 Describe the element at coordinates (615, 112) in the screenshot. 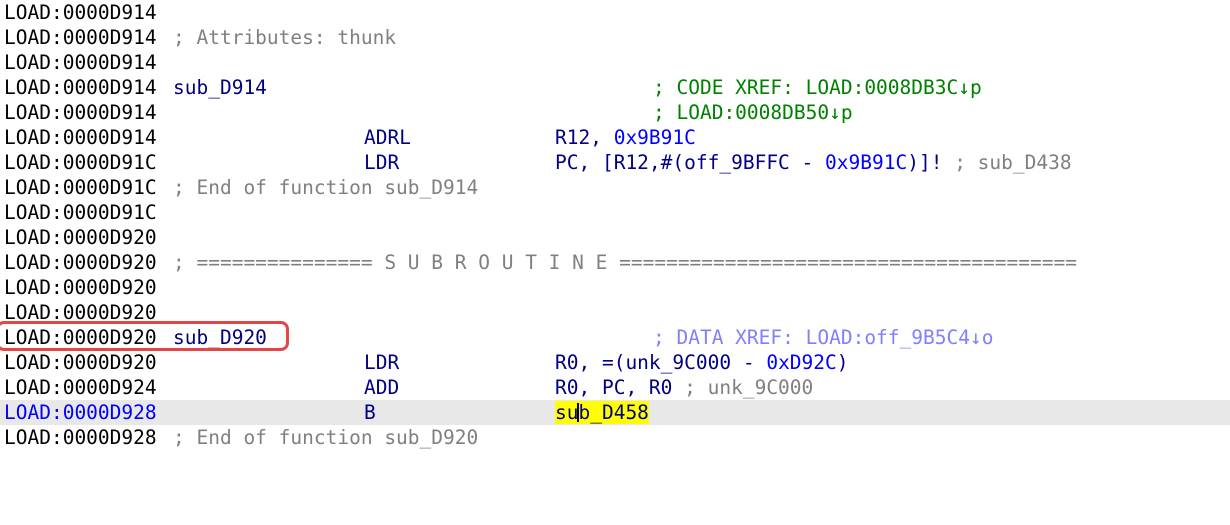

I see `listing-line: LOAD:0000D914 ; LOAD:0008DB50↓p` at that location.